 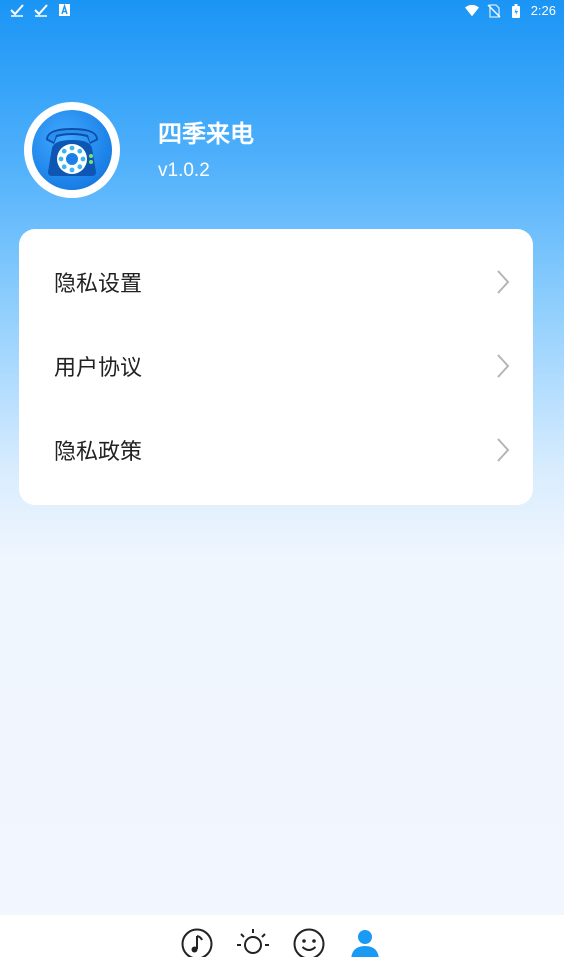 What do you see at coordinates (98, 284) in the screenshot?
I see `menu-item-label: 隐私设置` at bounding box center [98, 284].